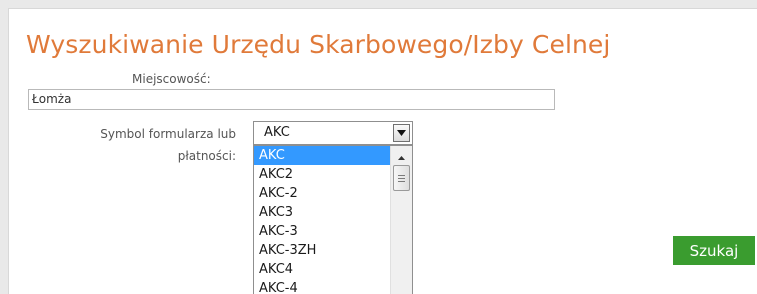  What do you see at coordinates (171, 79) in the screenshot?
I see `city-label: Miejscowość:` at bounding box center [171, 79].